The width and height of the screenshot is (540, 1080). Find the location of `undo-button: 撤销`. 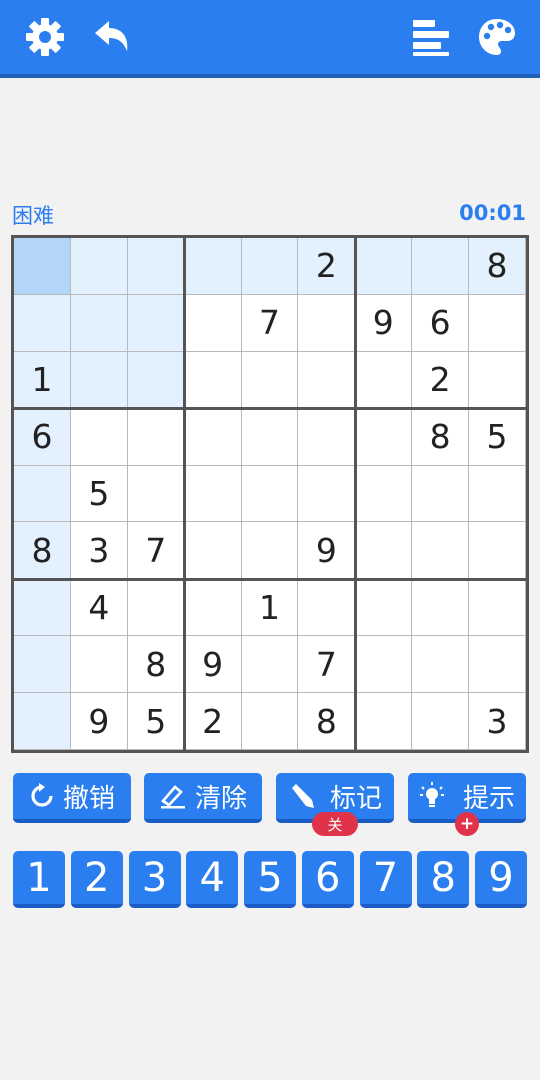

undo-button: 撤销 is located at coordinates (72, 798).